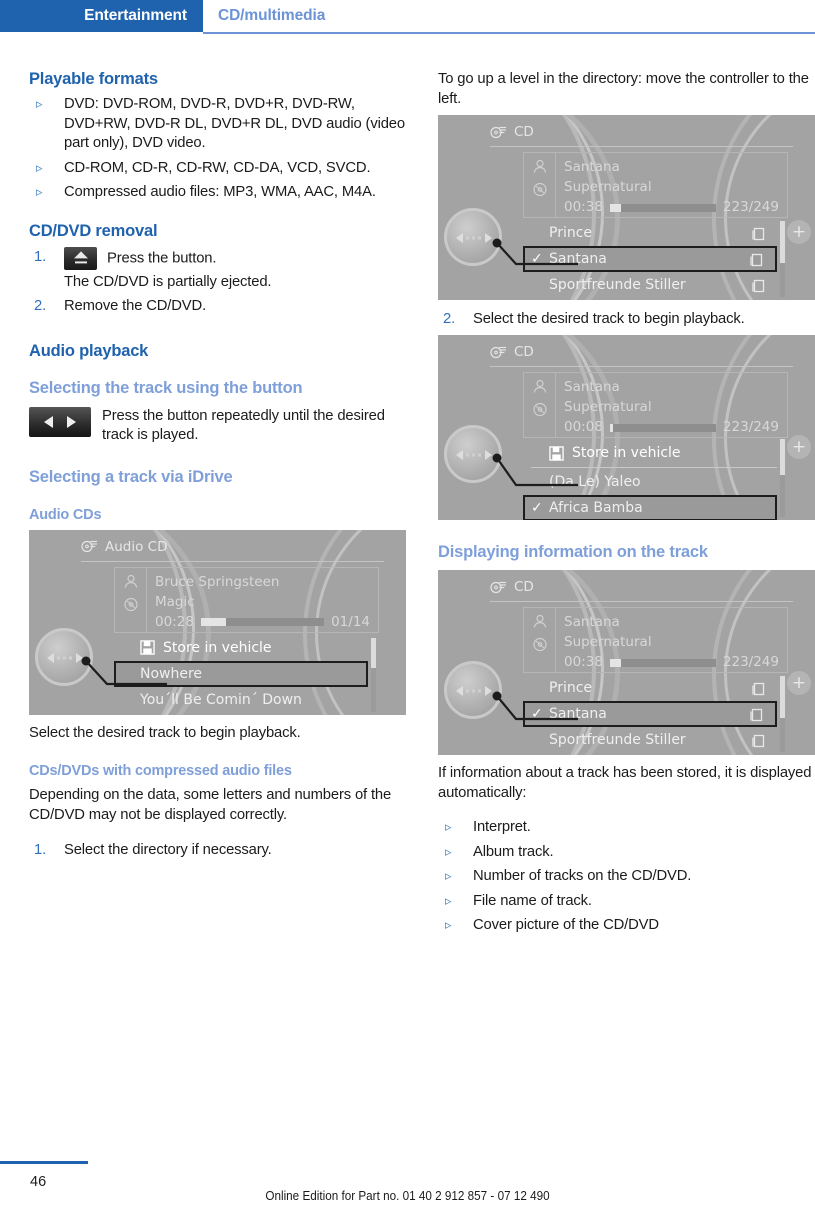 The height and width of the screenshot is (1208, 815). Describe the element at coordinates (101, 16) in the screenshot. I see `tab-entertainment: Entertainment` at that location.